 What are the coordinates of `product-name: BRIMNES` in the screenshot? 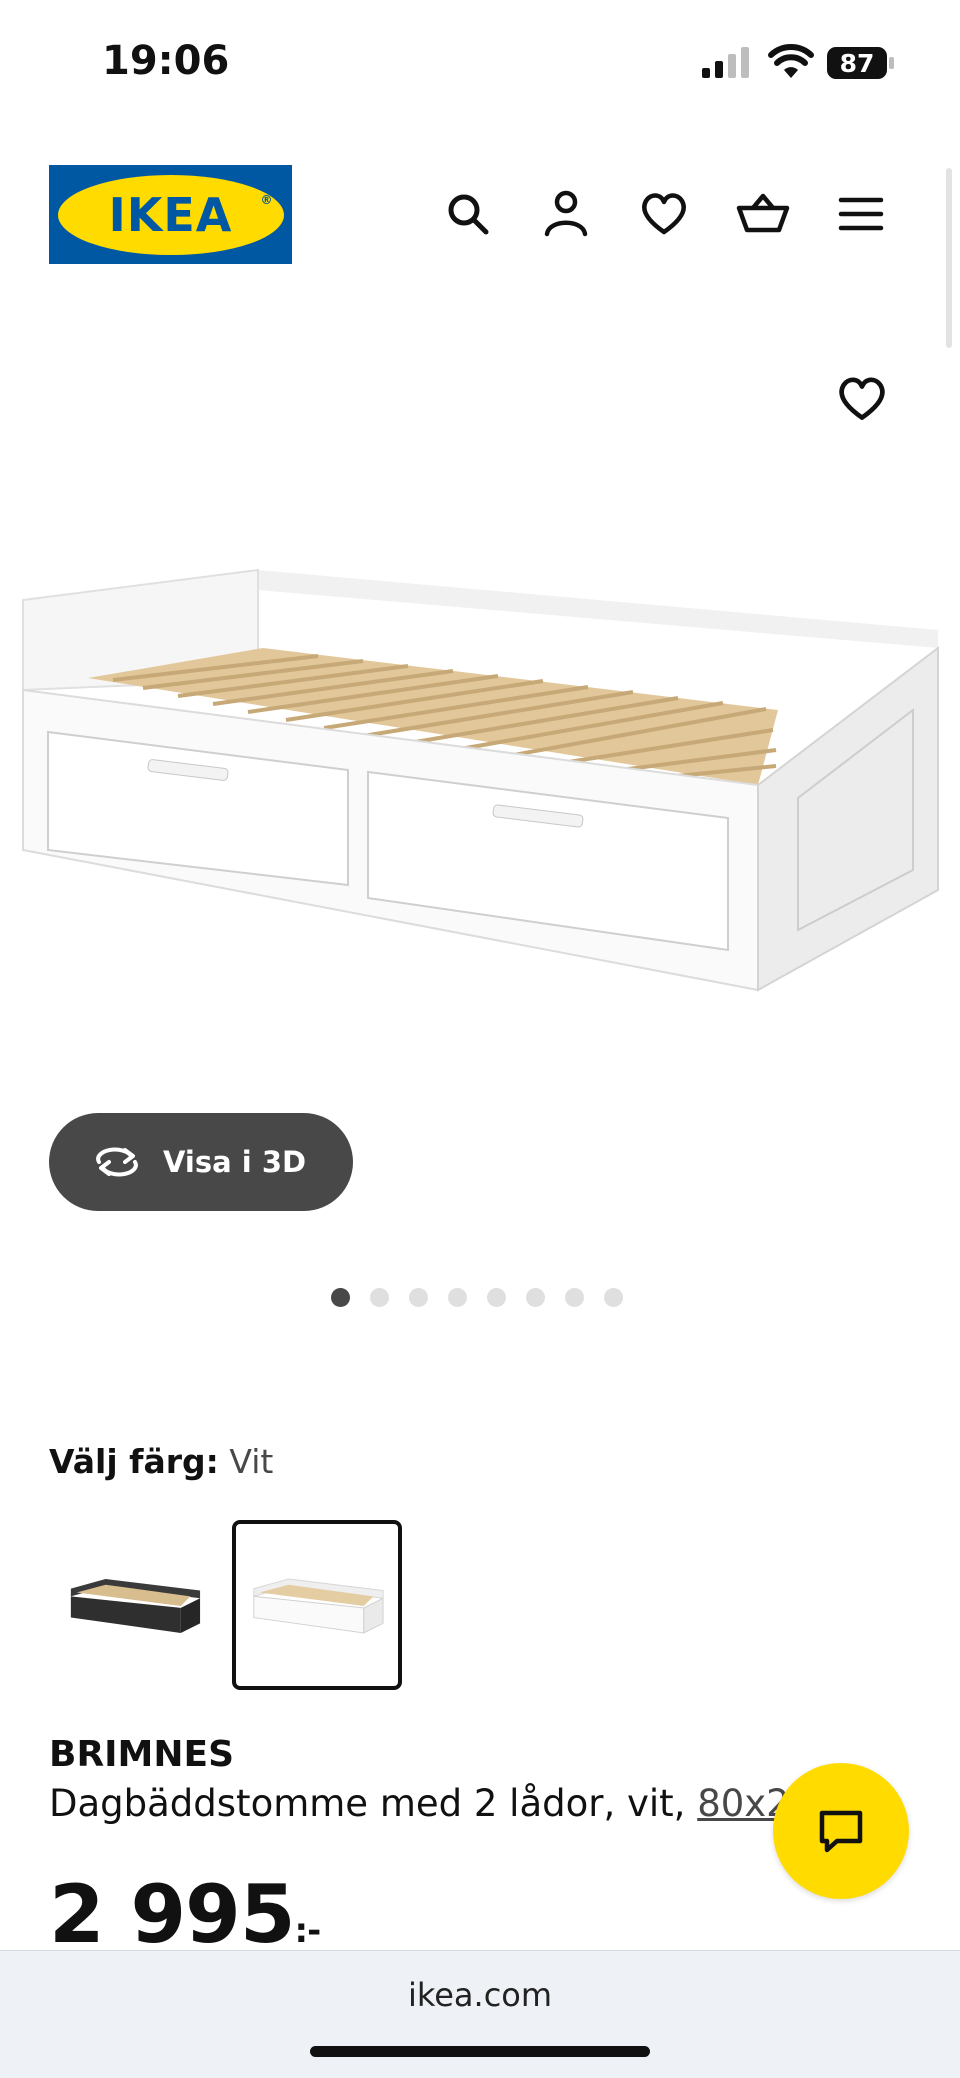 It's located at (142, 1754).